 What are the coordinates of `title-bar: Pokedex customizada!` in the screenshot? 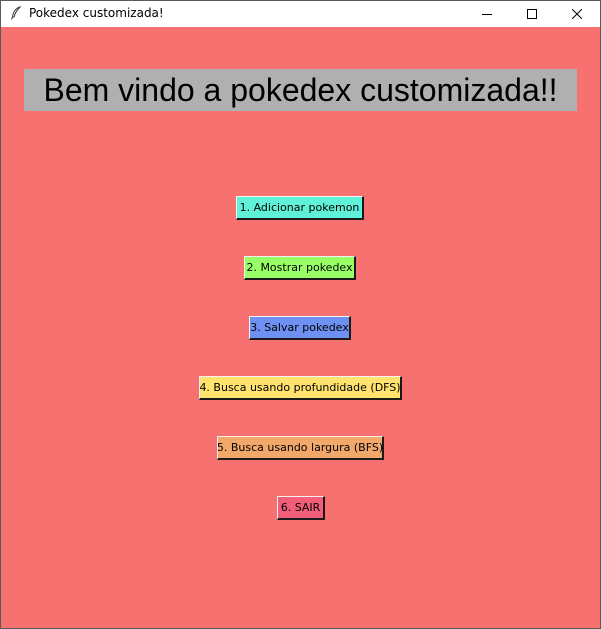 It's located at (300, 14).